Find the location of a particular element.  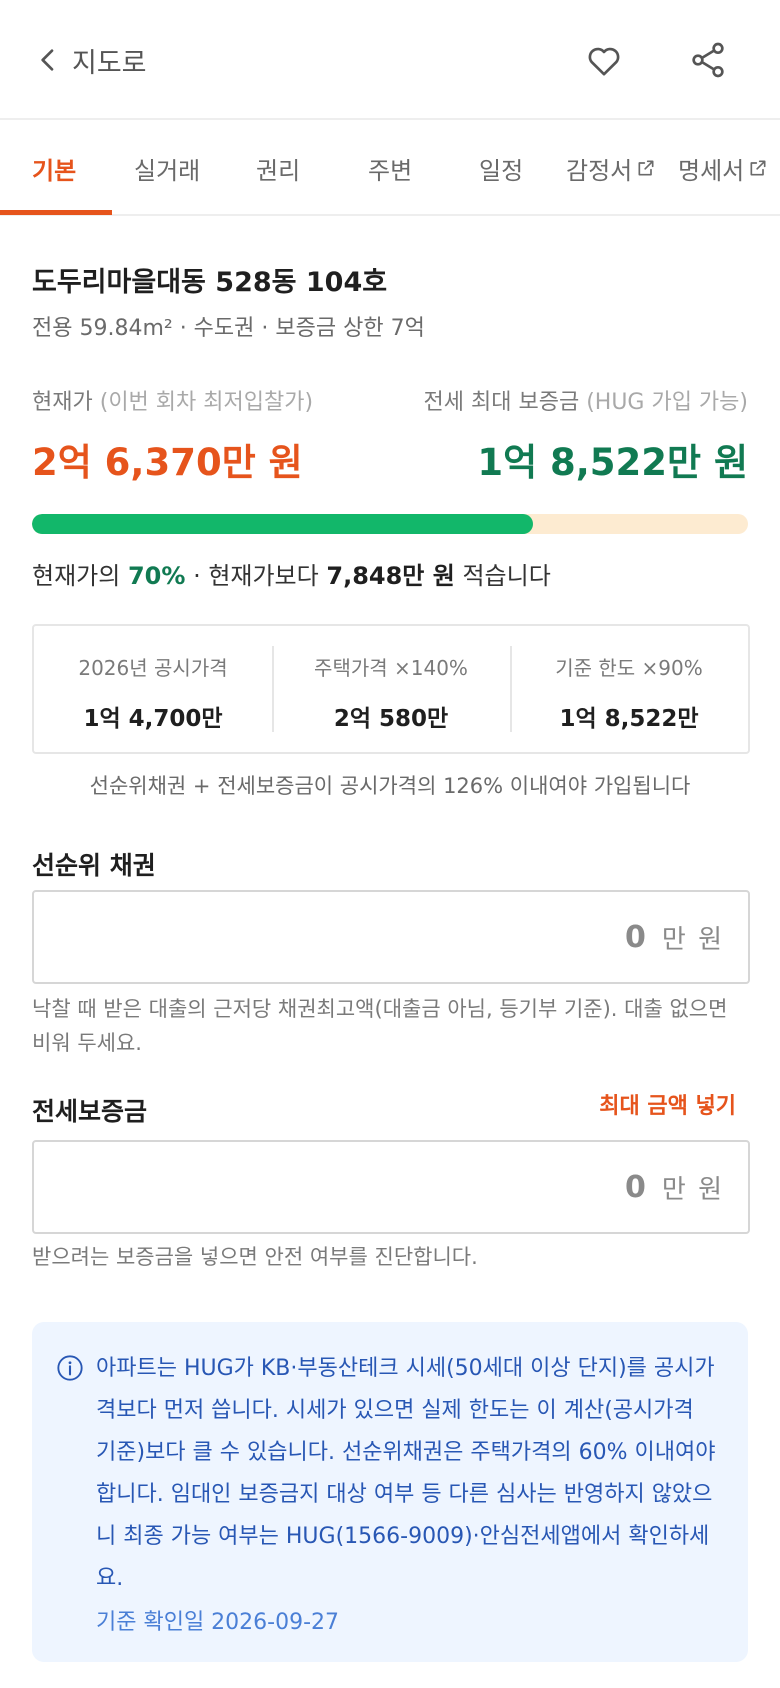

favorite-button is located at coordinates (604, 60).